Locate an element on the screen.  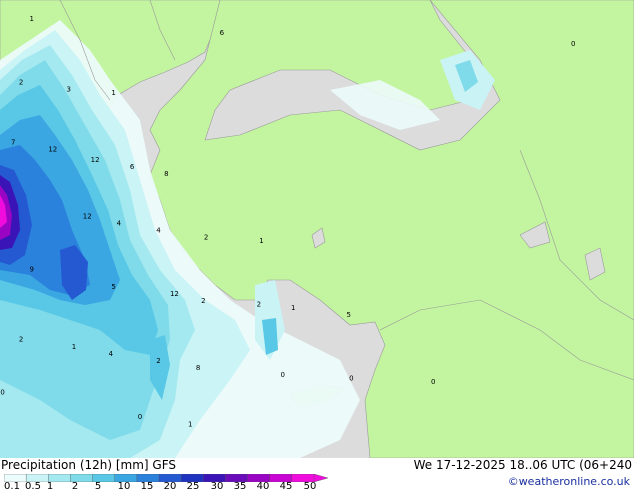
valid-datetime: We 17-12-2025 18..06 UTC (06+240 is located at coordinates (522, 465).